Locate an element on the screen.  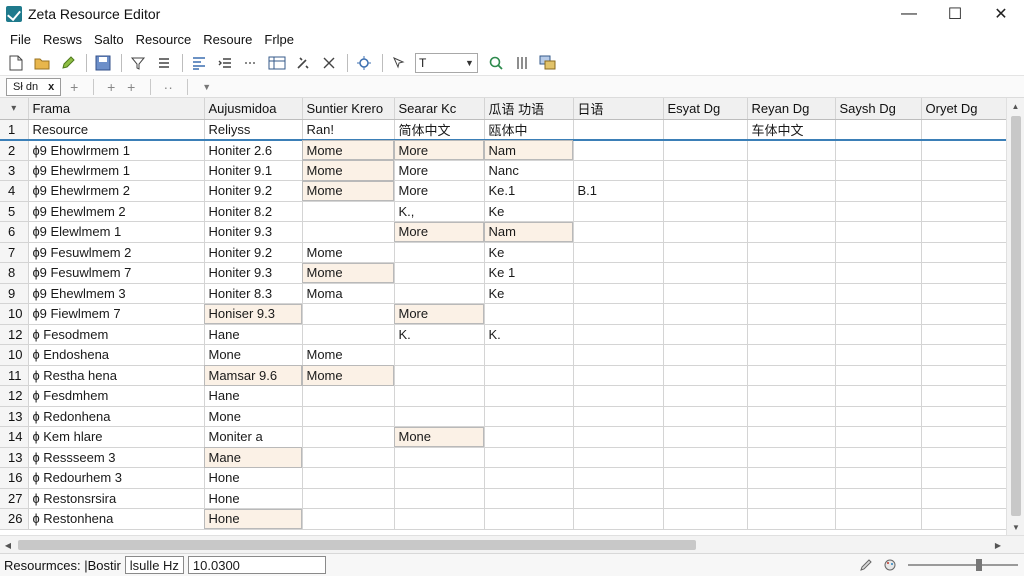
table-row: 6 ɸ9 Elewlmem 1 Honiter 9.3 More Nam is located at coordinates (503, 232).